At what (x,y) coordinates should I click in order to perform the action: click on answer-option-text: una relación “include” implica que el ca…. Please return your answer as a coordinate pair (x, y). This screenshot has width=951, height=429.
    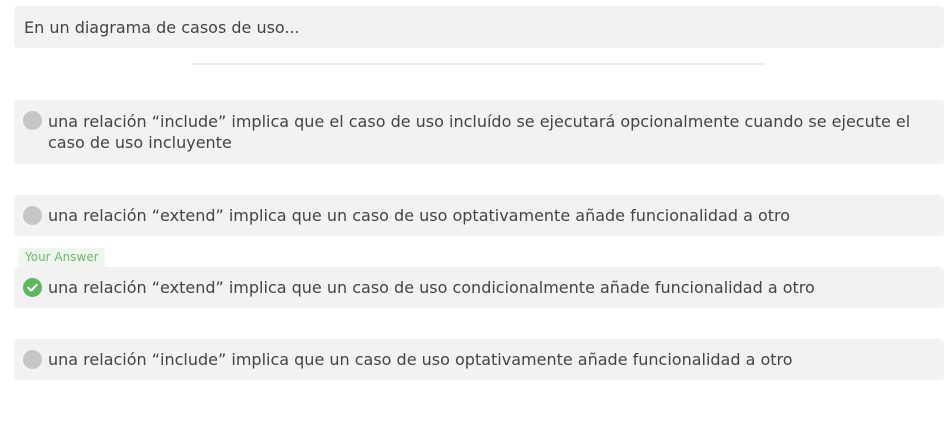
    Looking at the image, I should click on (479, 132).